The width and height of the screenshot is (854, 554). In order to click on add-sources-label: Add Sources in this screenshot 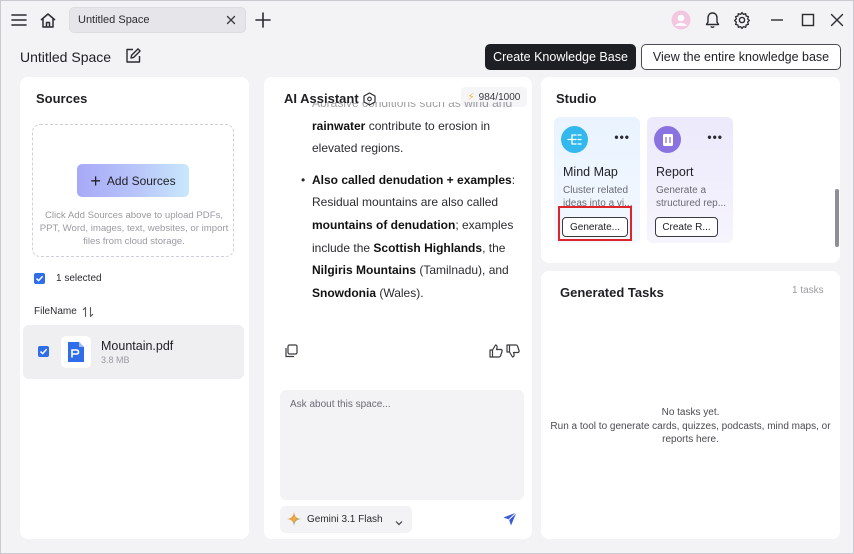, I will do `click(141, 180)`.